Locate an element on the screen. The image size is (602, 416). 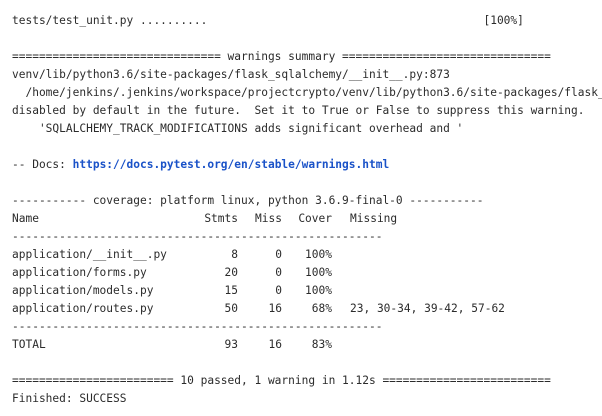
row-stmts: 20 is located at coordinates (231, 272).